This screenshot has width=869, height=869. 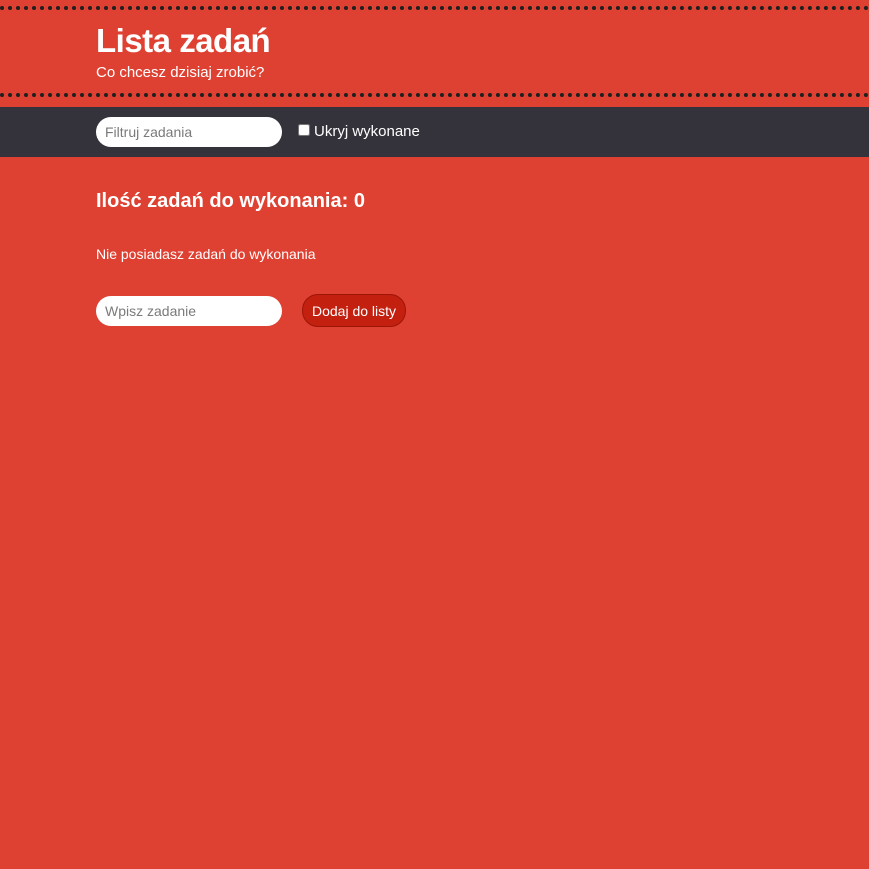 What do you see at coordinates (367, 131) in the screenshot?
I see `hide-done-label: Ukryj wykonane` at bounding box center [367, 131].